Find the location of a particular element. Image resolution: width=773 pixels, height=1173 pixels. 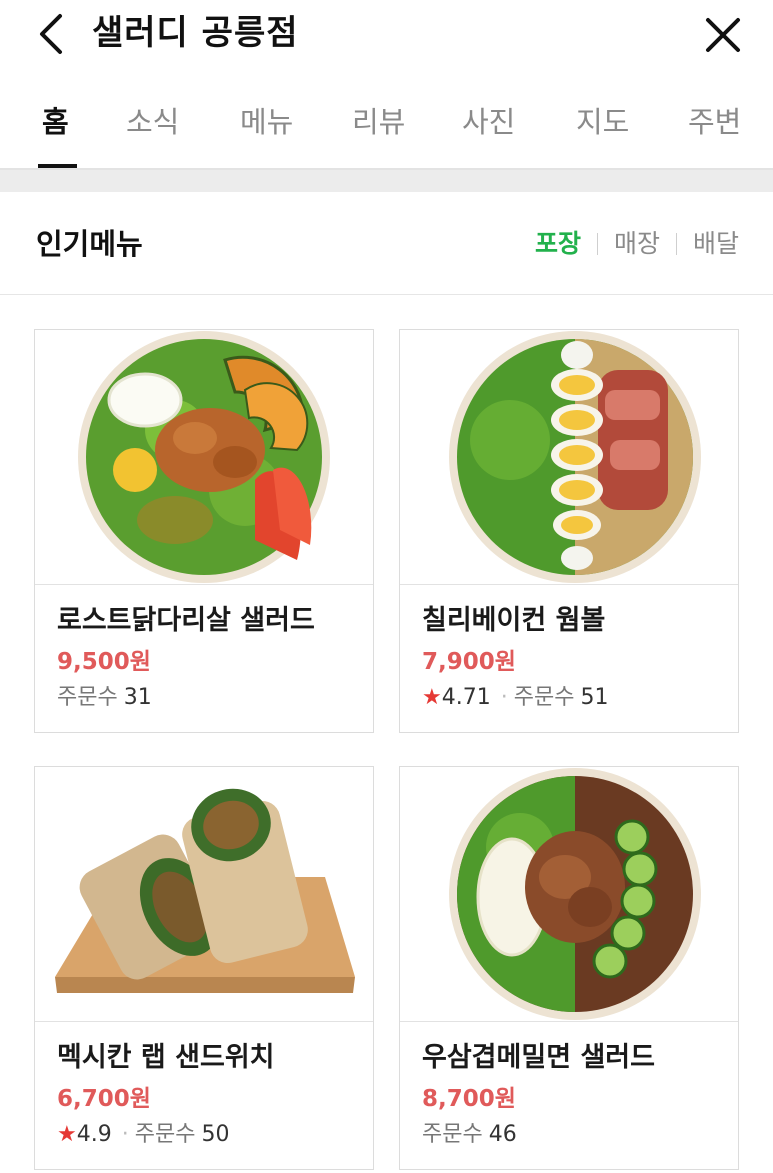

menu-image-bacon-bowl is located at coordinates (569, 457).